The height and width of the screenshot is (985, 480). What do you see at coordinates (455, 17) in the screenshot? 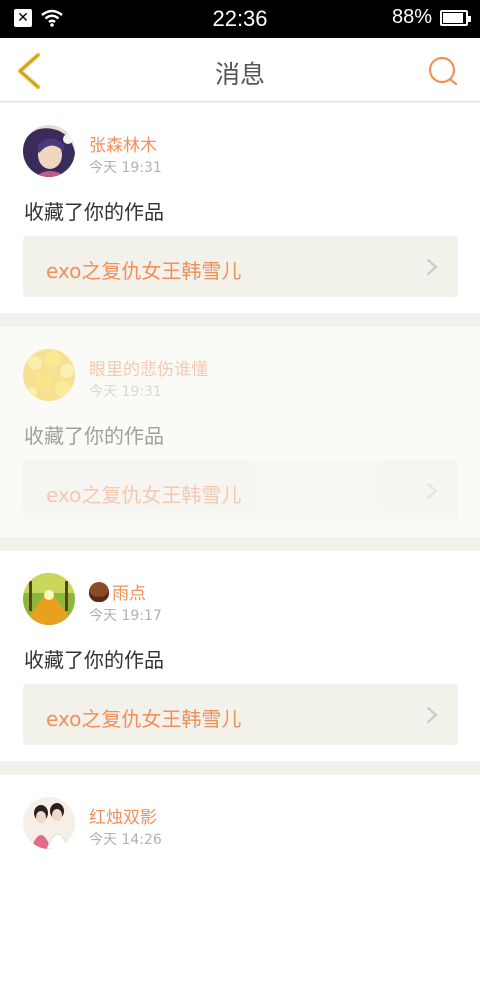
I see `battery-icon` at bounding box center [455, 17].